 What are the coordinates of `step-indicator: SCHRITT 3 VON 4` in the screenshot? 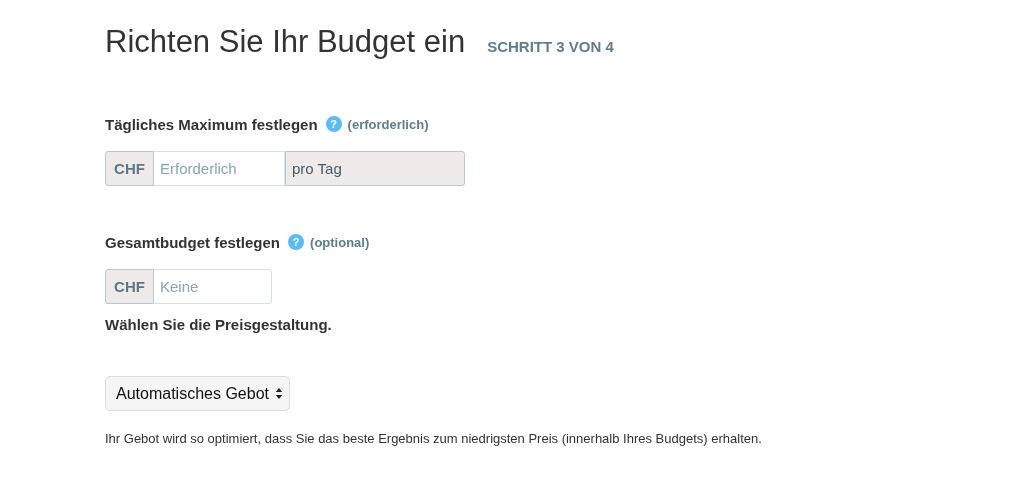 It's located at (550, 46).